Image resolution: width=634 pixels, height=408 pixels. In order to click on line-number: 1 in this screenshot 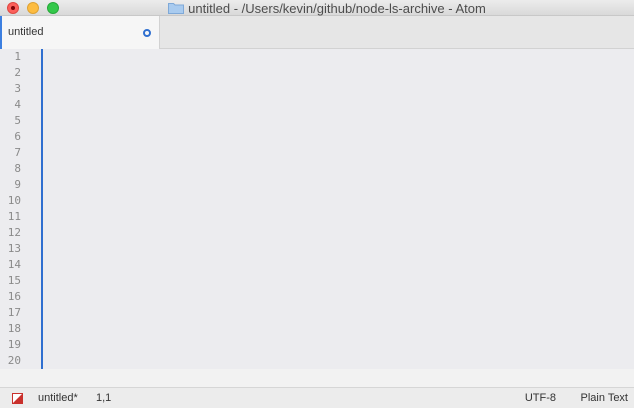, I will do `click(17, 56)`.